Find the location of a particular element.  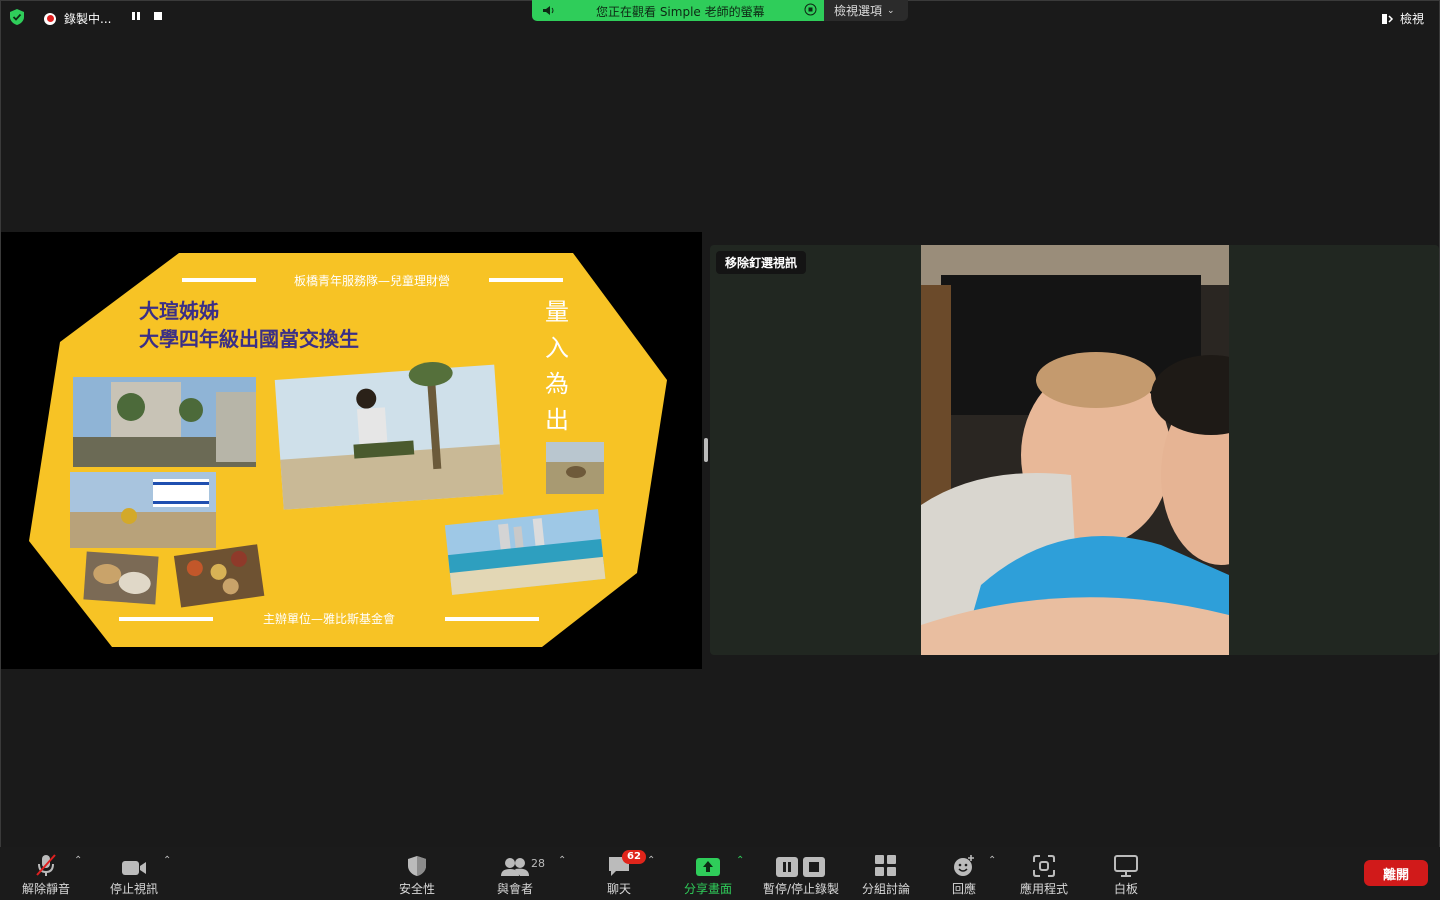

participants-button: 與會者 is located at coordinates (515, 873).